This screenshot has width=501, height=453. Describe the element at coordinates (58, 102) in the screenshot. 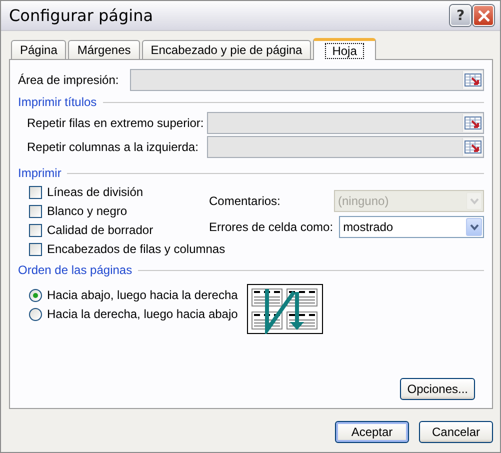

I see `section-title: Imprimir títulos` at that location.